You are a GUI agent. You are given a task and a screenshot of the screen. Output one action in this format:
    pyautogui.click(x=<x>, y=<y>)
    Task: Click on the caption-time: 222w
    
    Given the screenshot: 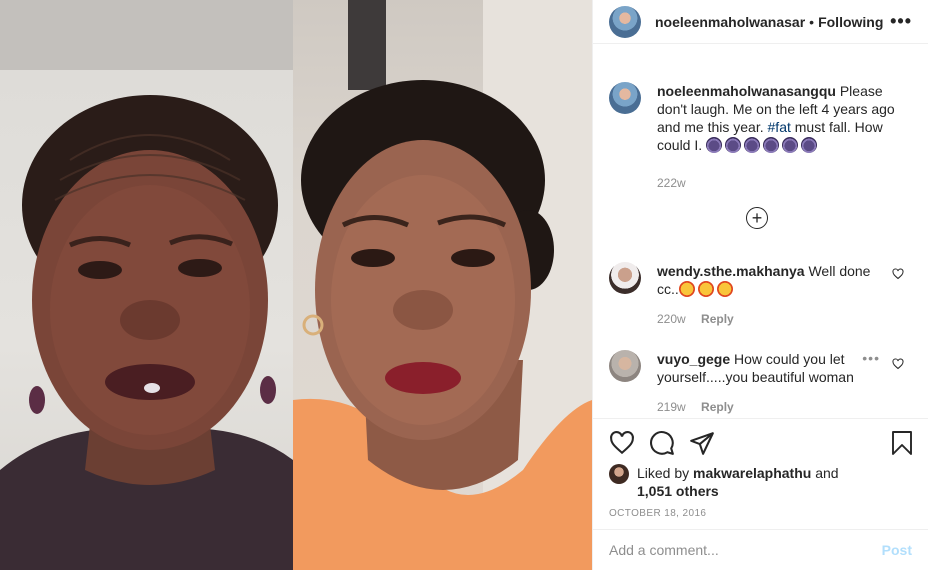 What is the action you would take?
    pyautogui.click(x=671, y=183)
    